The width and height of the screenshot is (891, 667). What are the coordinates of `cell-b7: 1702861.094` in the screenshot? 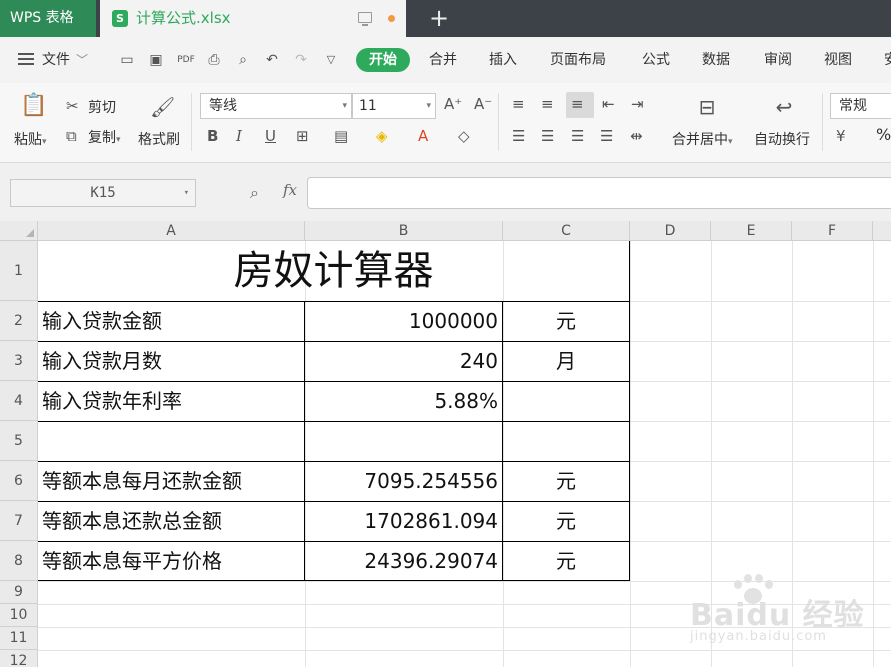 It's located at (403, 521).